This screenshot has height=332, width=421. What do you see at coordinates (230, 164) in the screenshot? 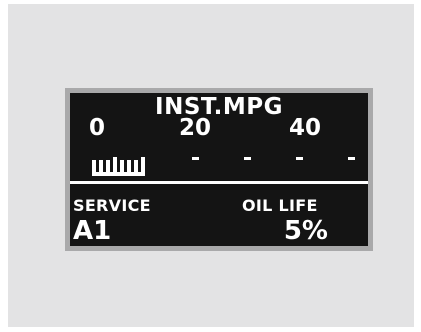
I see `mpg-bar-graph` at bounding box center [230, 164].